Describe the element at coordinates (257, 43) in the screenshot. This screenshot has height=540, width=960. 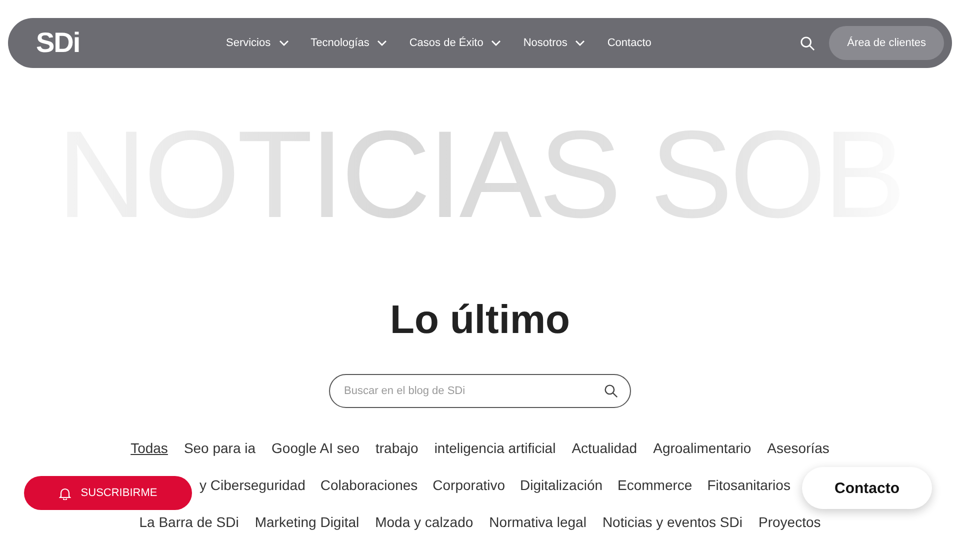
I see `nav-link: Servicios` at that location.